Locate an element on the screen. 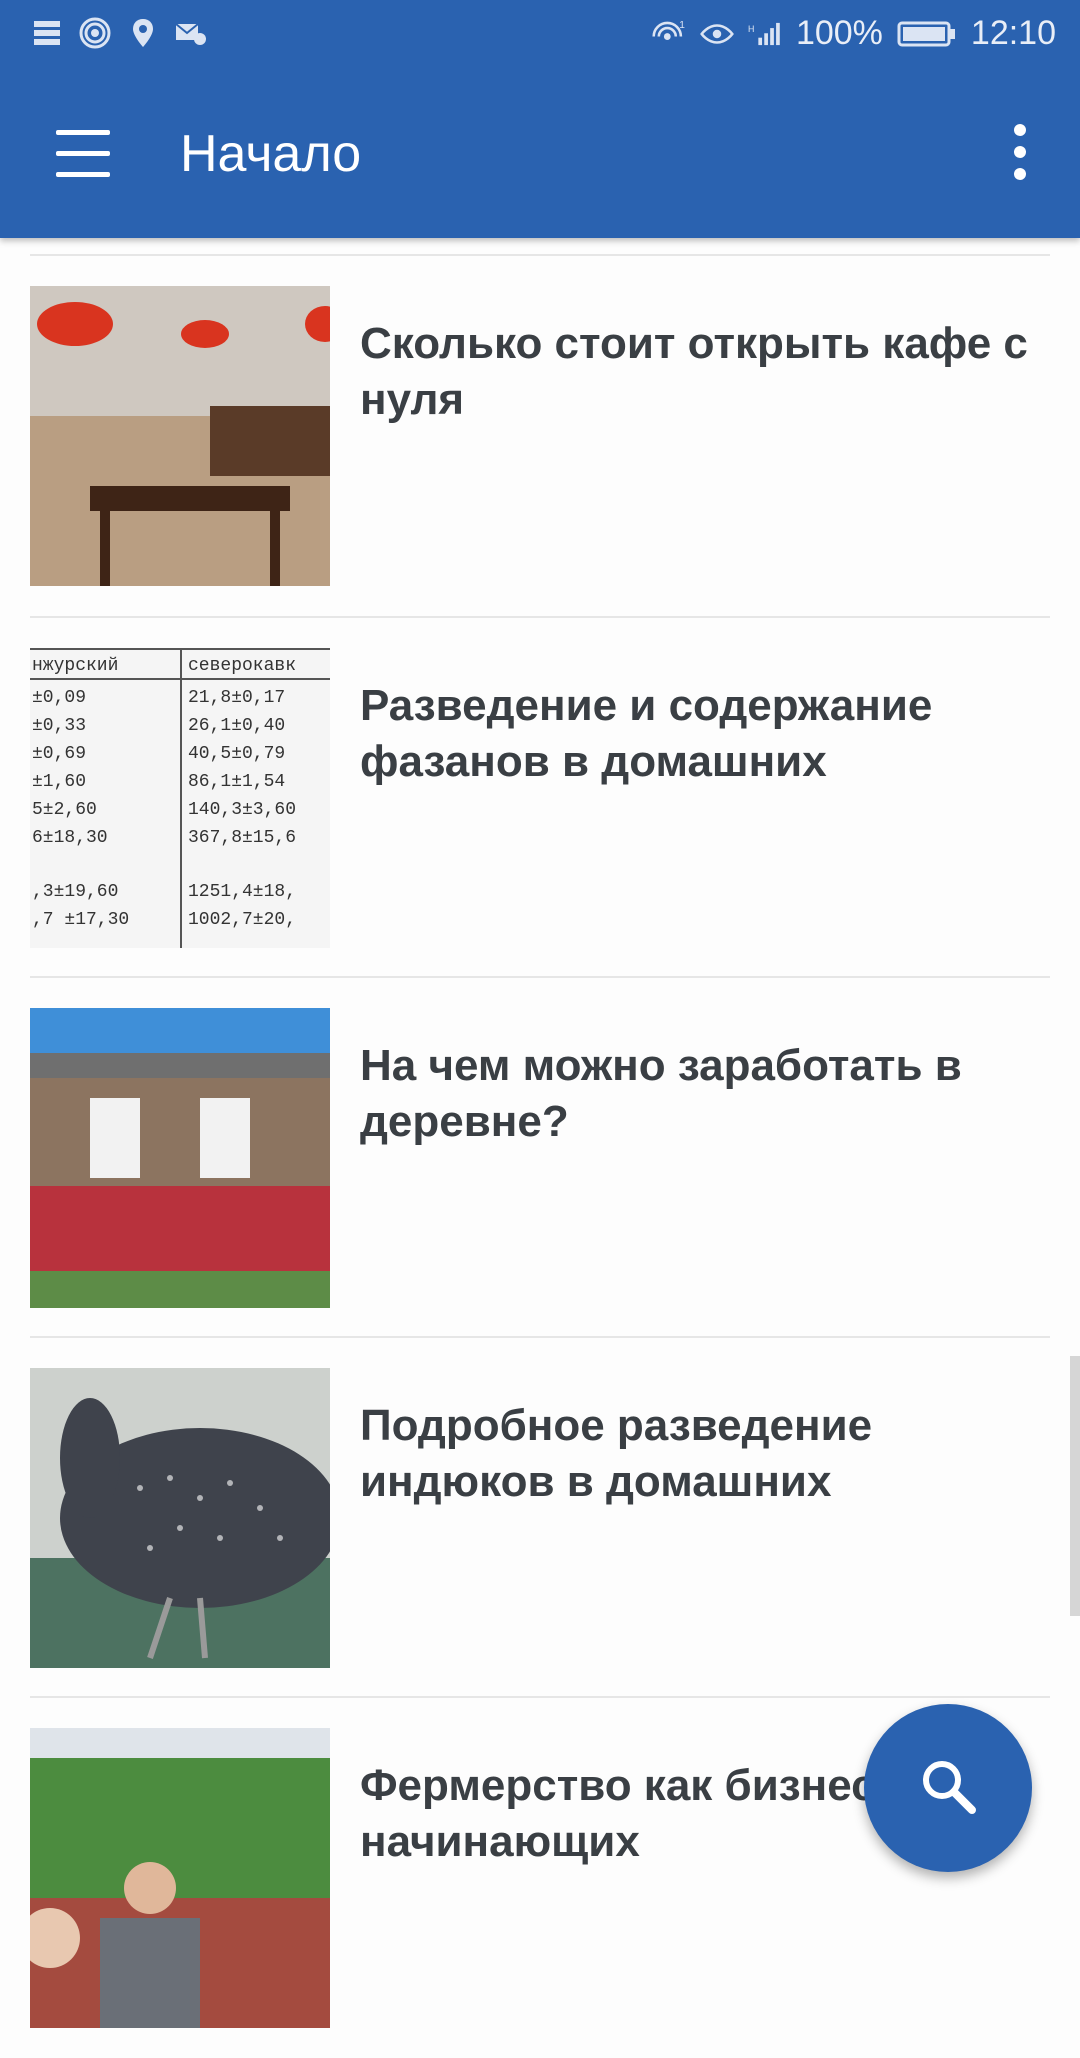  search-button is located at coordinates (948, 1788).